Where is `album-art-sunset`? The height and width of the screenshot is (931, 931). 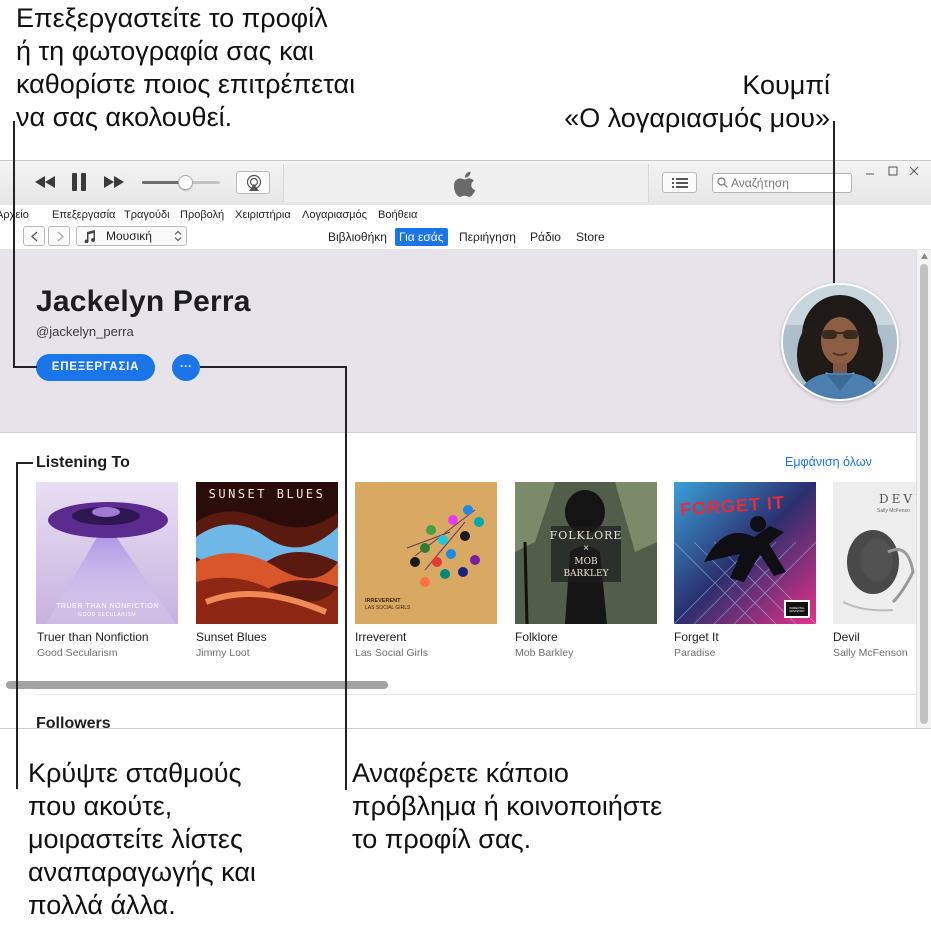 album-art-sunset is located at coordinates (267, 553).